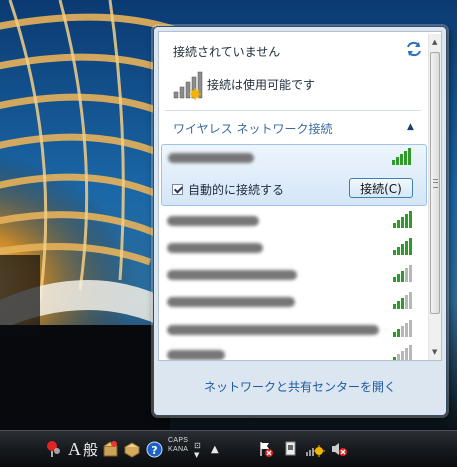  I want to click on network-sharing-center-link: ネットワークと共有センターを開く, so click(300, 386).